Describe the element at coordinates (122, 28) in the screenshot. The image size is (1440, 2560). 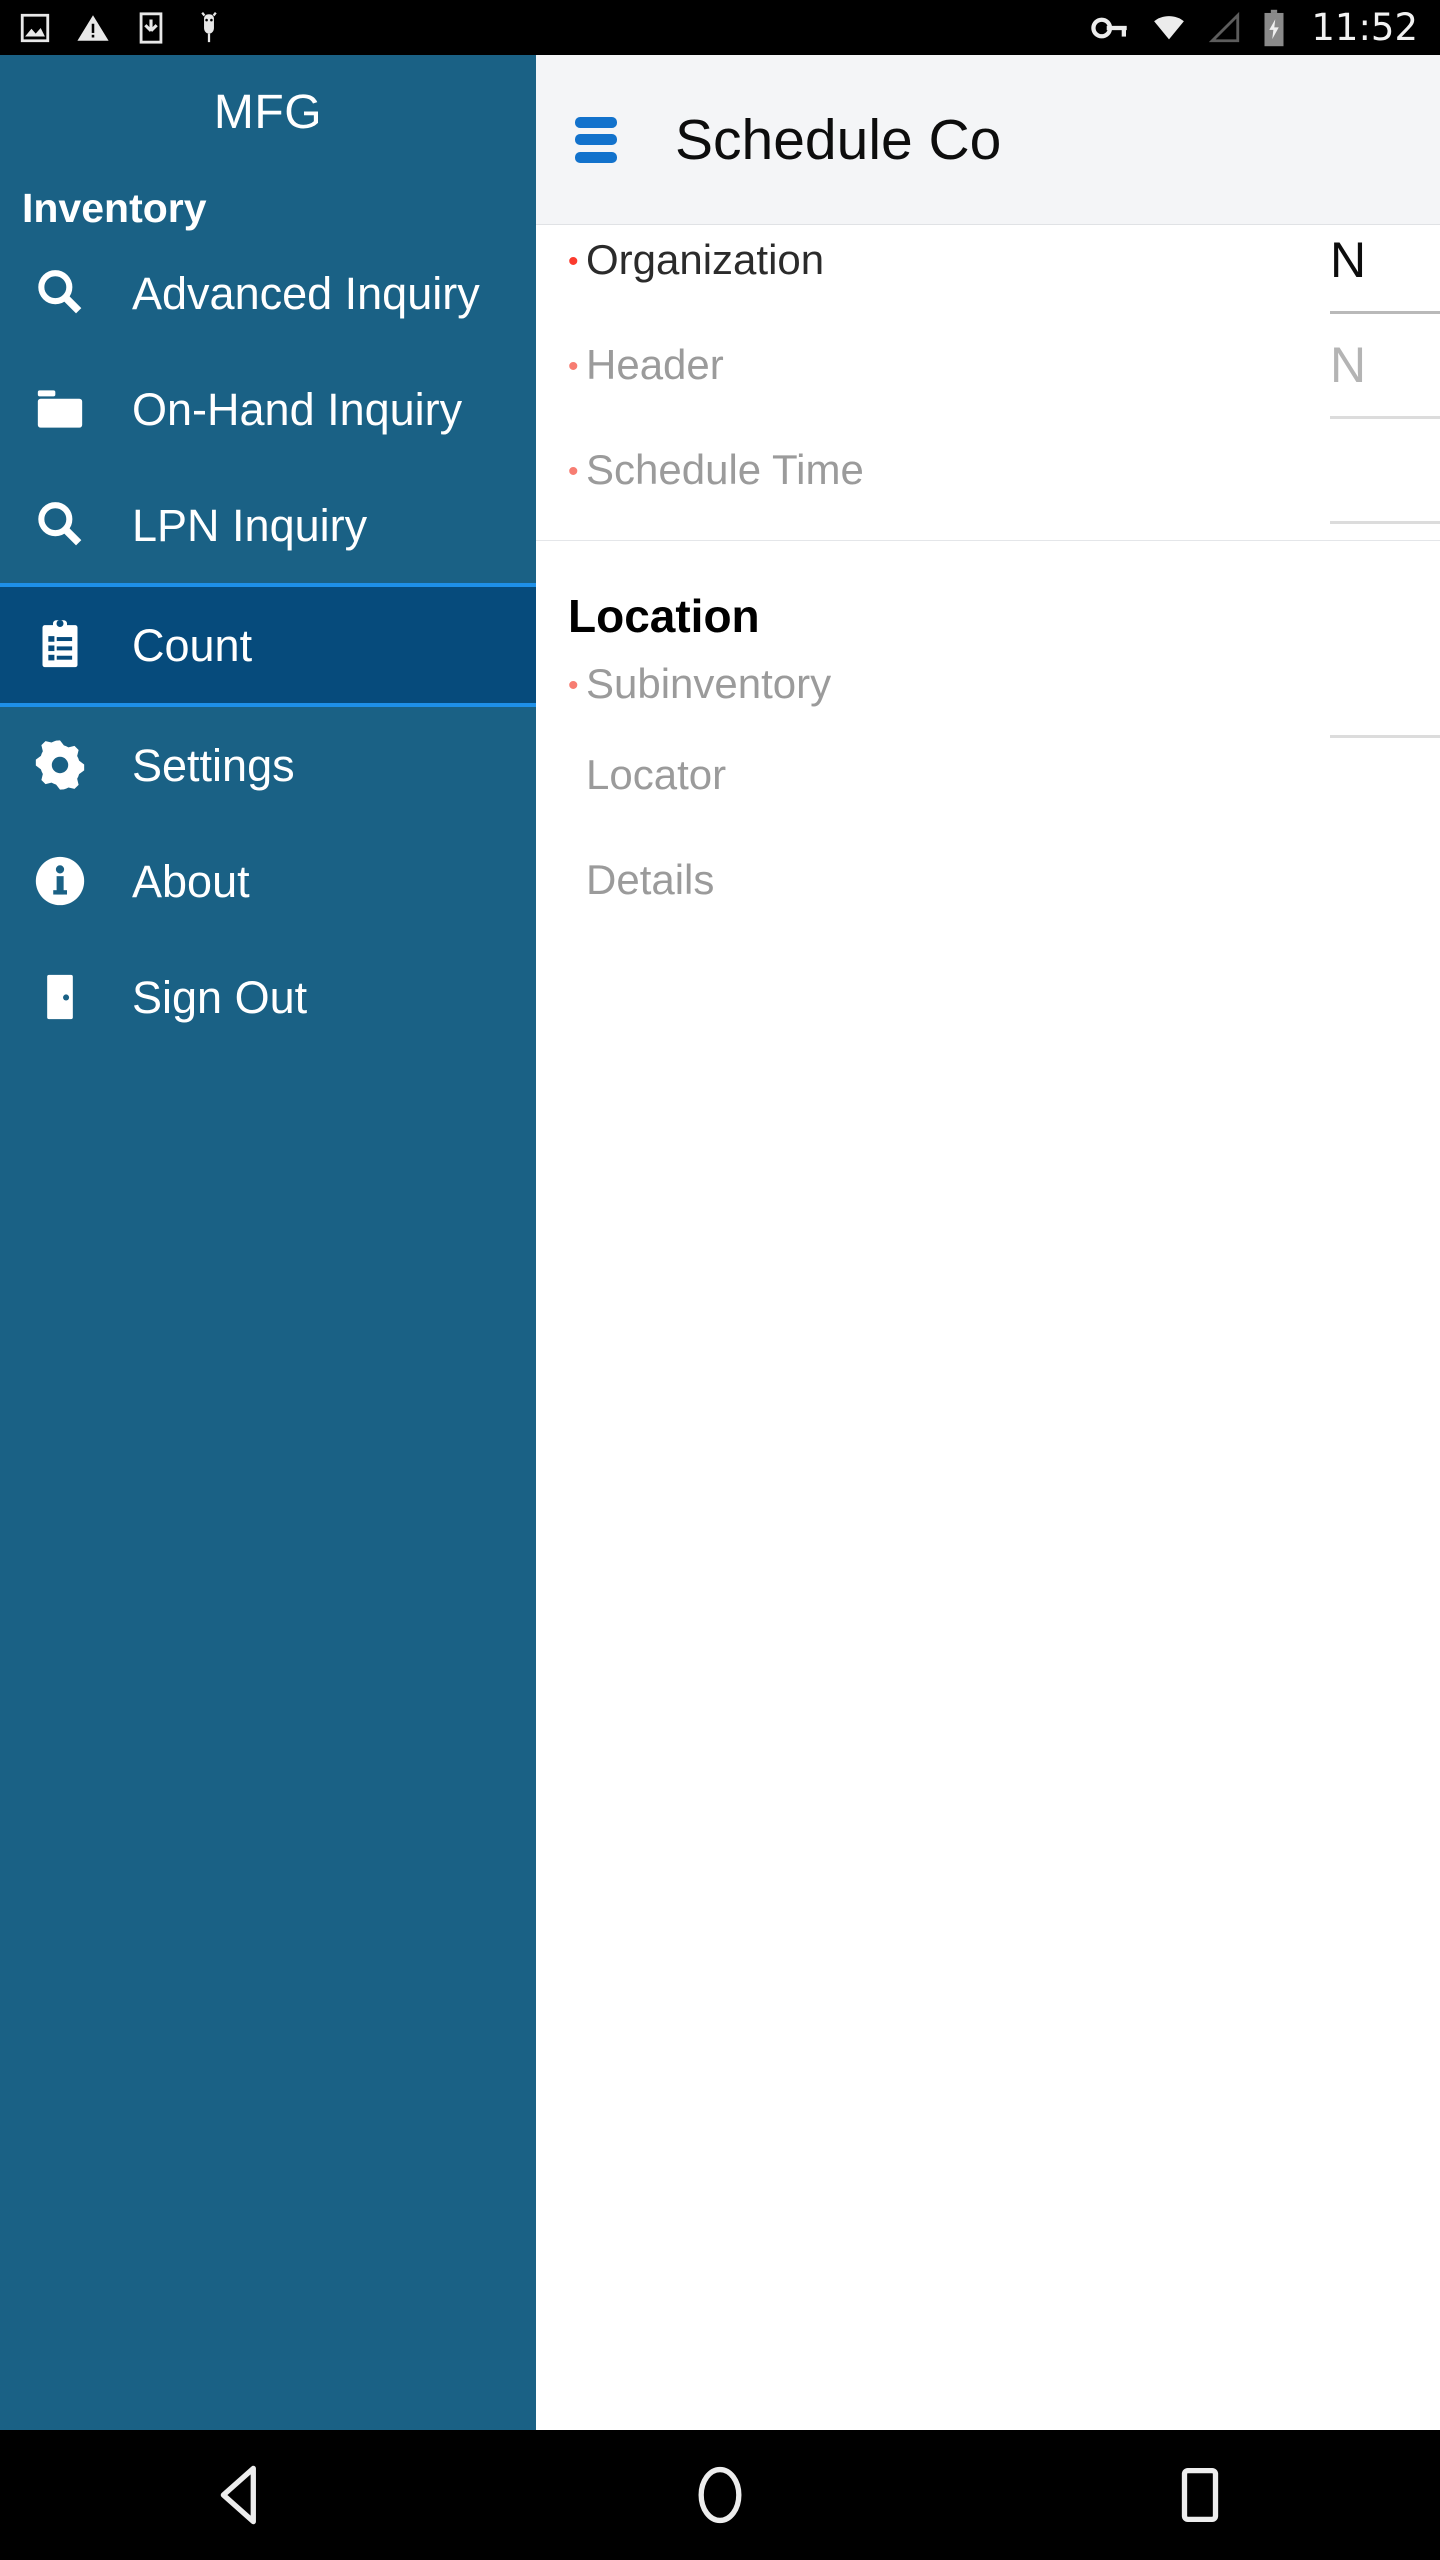
I see `status-bar-left-icons` at that location.